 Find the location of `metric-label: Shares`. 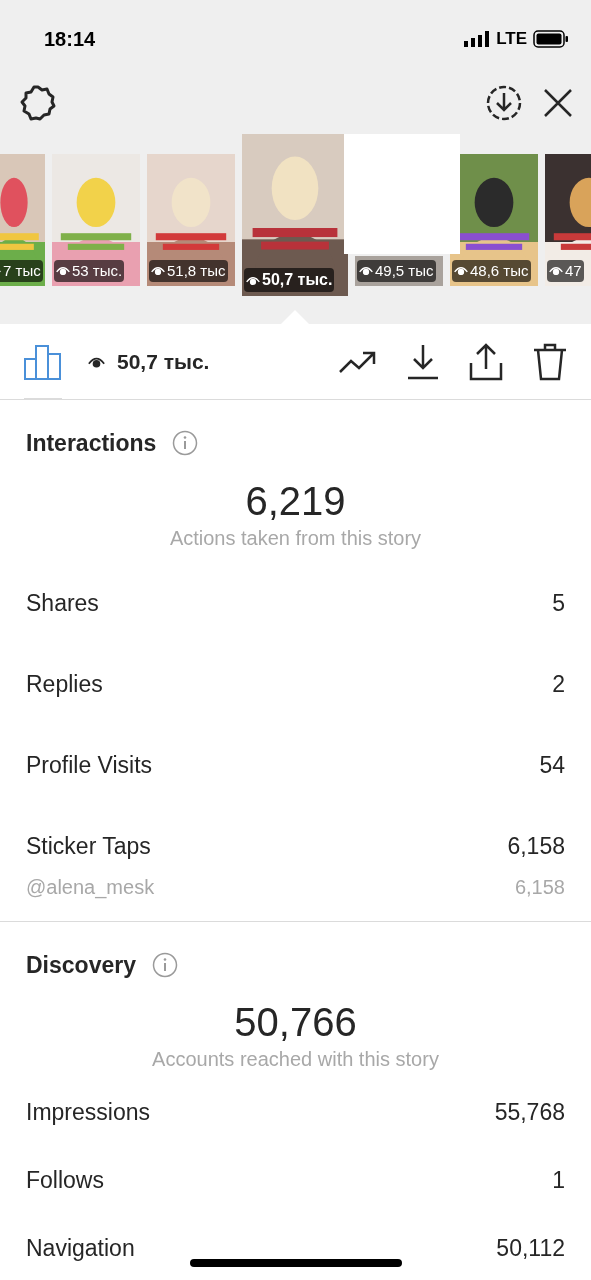

metric-label: Shares is located at coordinates (62, 603).